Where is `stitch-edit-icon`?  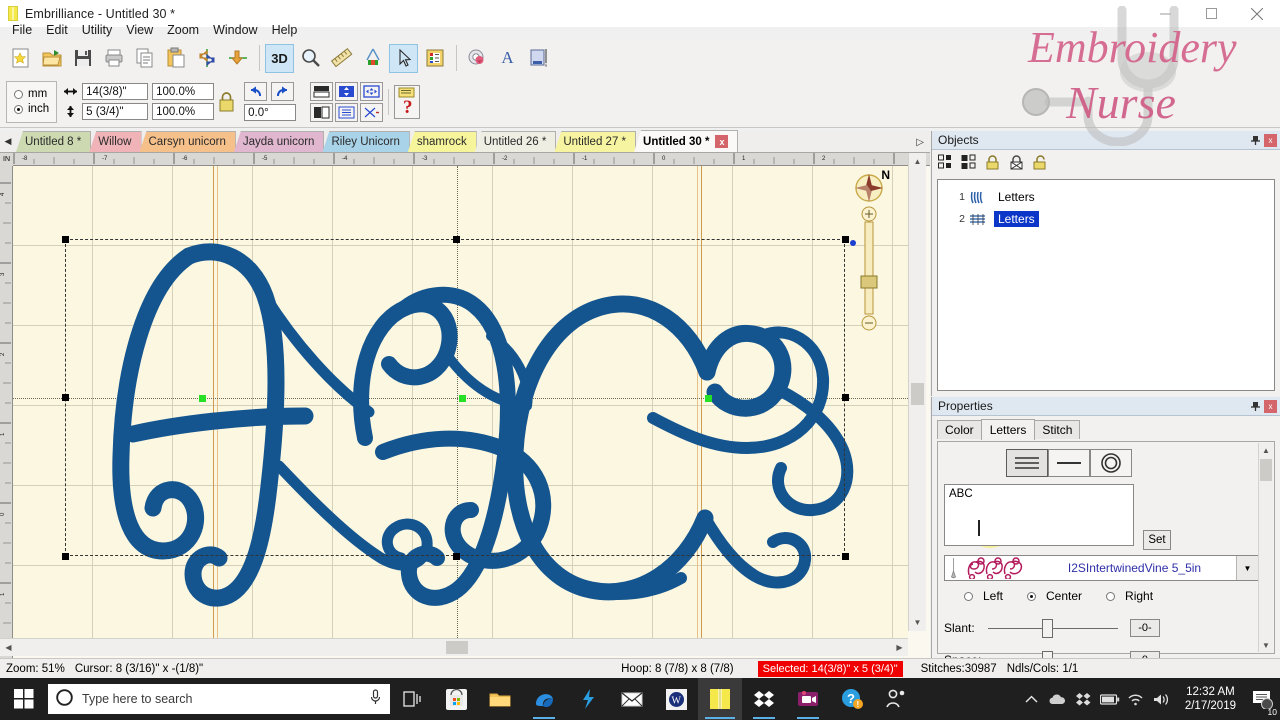
stitch-edit-icon is located at coordinates (372, 58).